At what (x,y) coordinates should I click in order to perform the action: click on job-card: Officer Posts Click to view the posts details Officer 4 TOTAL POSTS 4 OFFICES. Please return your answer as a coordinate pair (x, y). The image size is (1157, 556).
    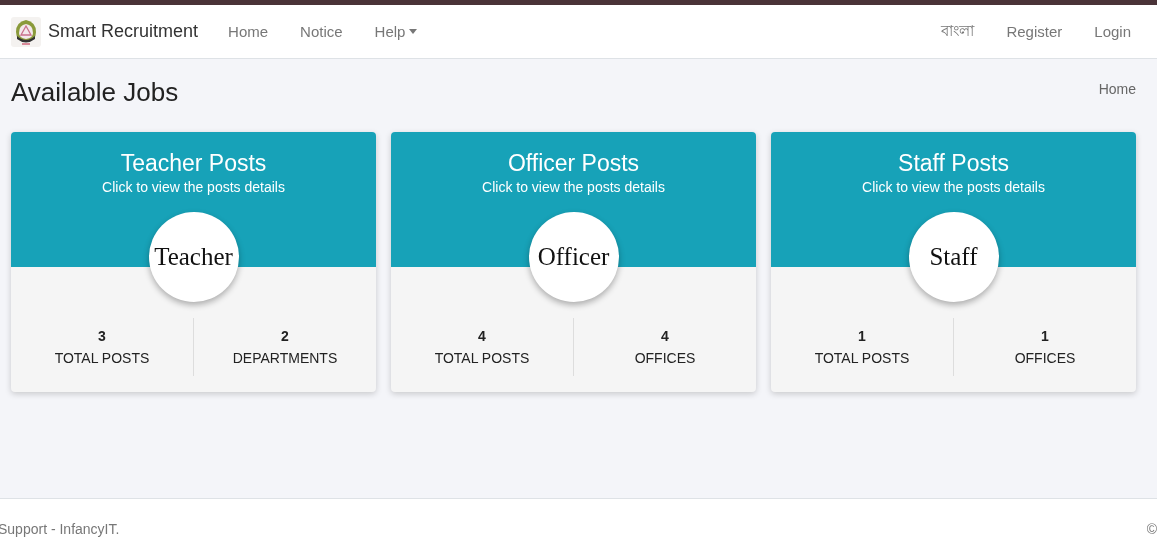
    Looking at the image, I should click on (573, 262).